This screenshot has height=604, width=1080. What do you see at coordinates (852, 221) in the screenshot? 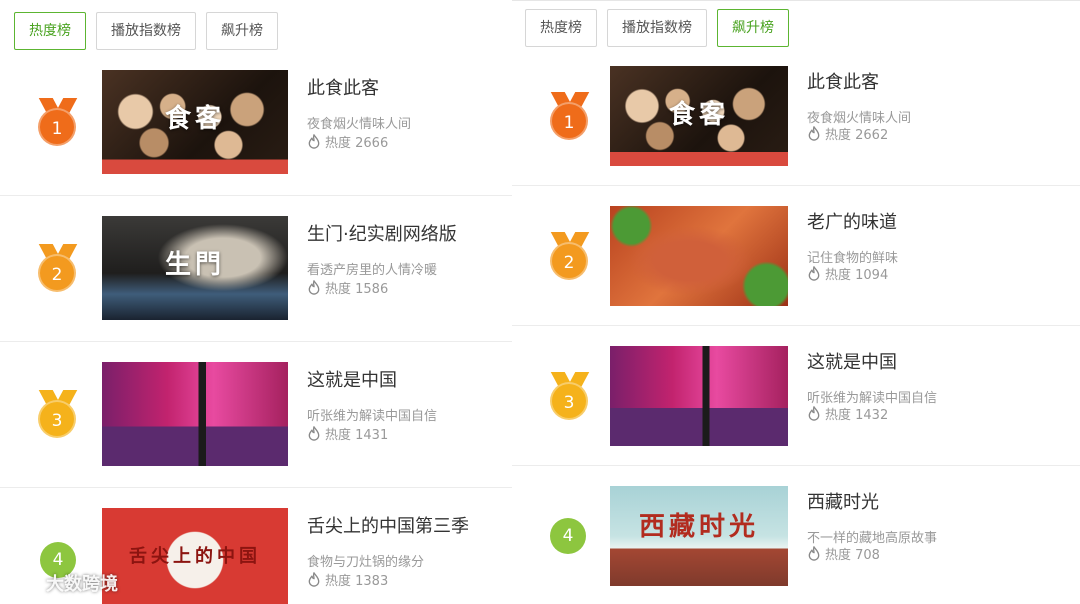
I see `item-title: 老广的味道` at bounding box center [852, 221].